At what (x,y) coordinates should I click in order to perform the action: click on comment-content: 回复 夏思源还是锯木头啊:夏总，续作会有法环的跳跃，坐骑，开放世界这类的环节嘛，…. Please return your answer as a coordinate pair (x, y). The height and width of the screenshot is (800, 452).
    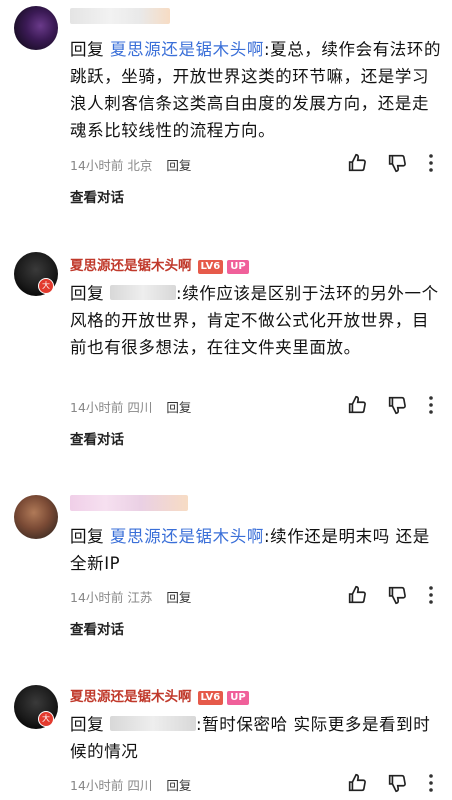
    Looking at the image, I should click on (256, 90).